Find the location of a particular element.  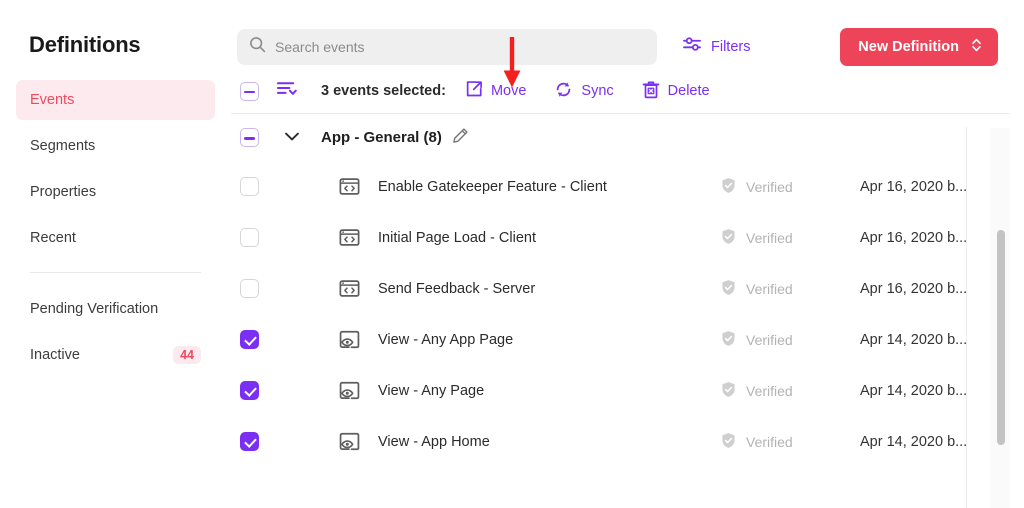

sidebar-item-recent: Recent is located at coordinates (115, 238).